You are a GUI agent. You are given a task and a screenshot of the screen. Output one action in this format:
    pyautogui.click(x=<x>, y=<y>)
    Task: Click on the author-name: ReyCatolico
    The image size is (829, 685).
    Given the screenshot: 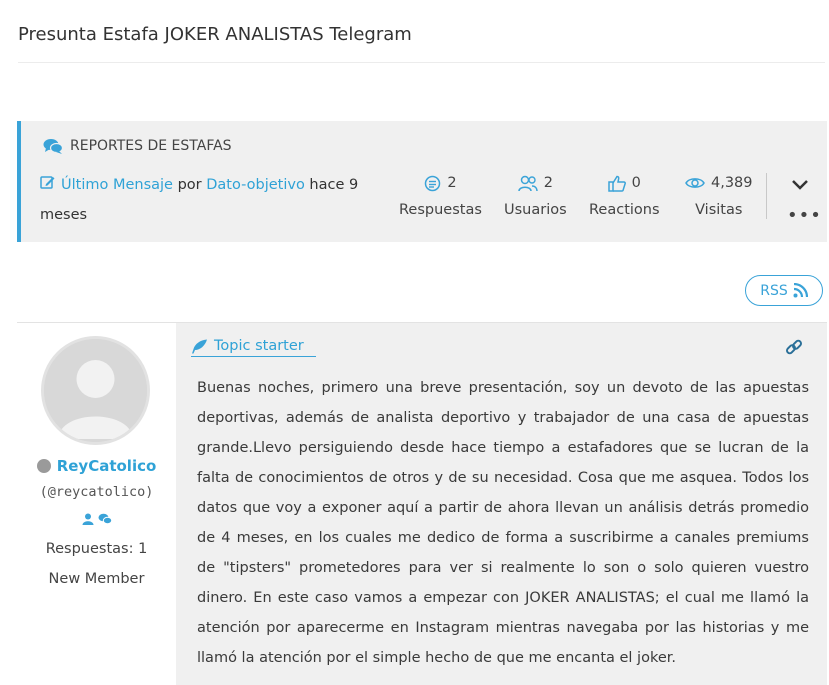 What is the action you would take?
    pyautogui.click(x=96, y=466)
    